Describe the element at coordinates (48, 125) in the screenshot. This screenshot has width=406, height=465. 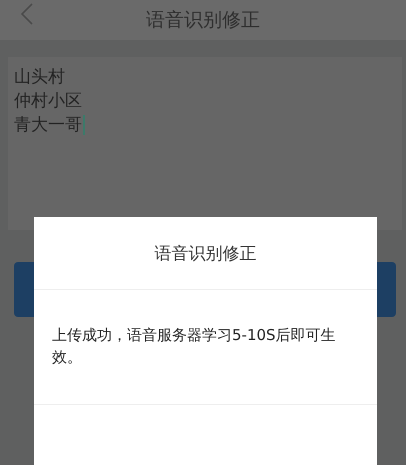
I see `text-line: 青大一哥` at that location.